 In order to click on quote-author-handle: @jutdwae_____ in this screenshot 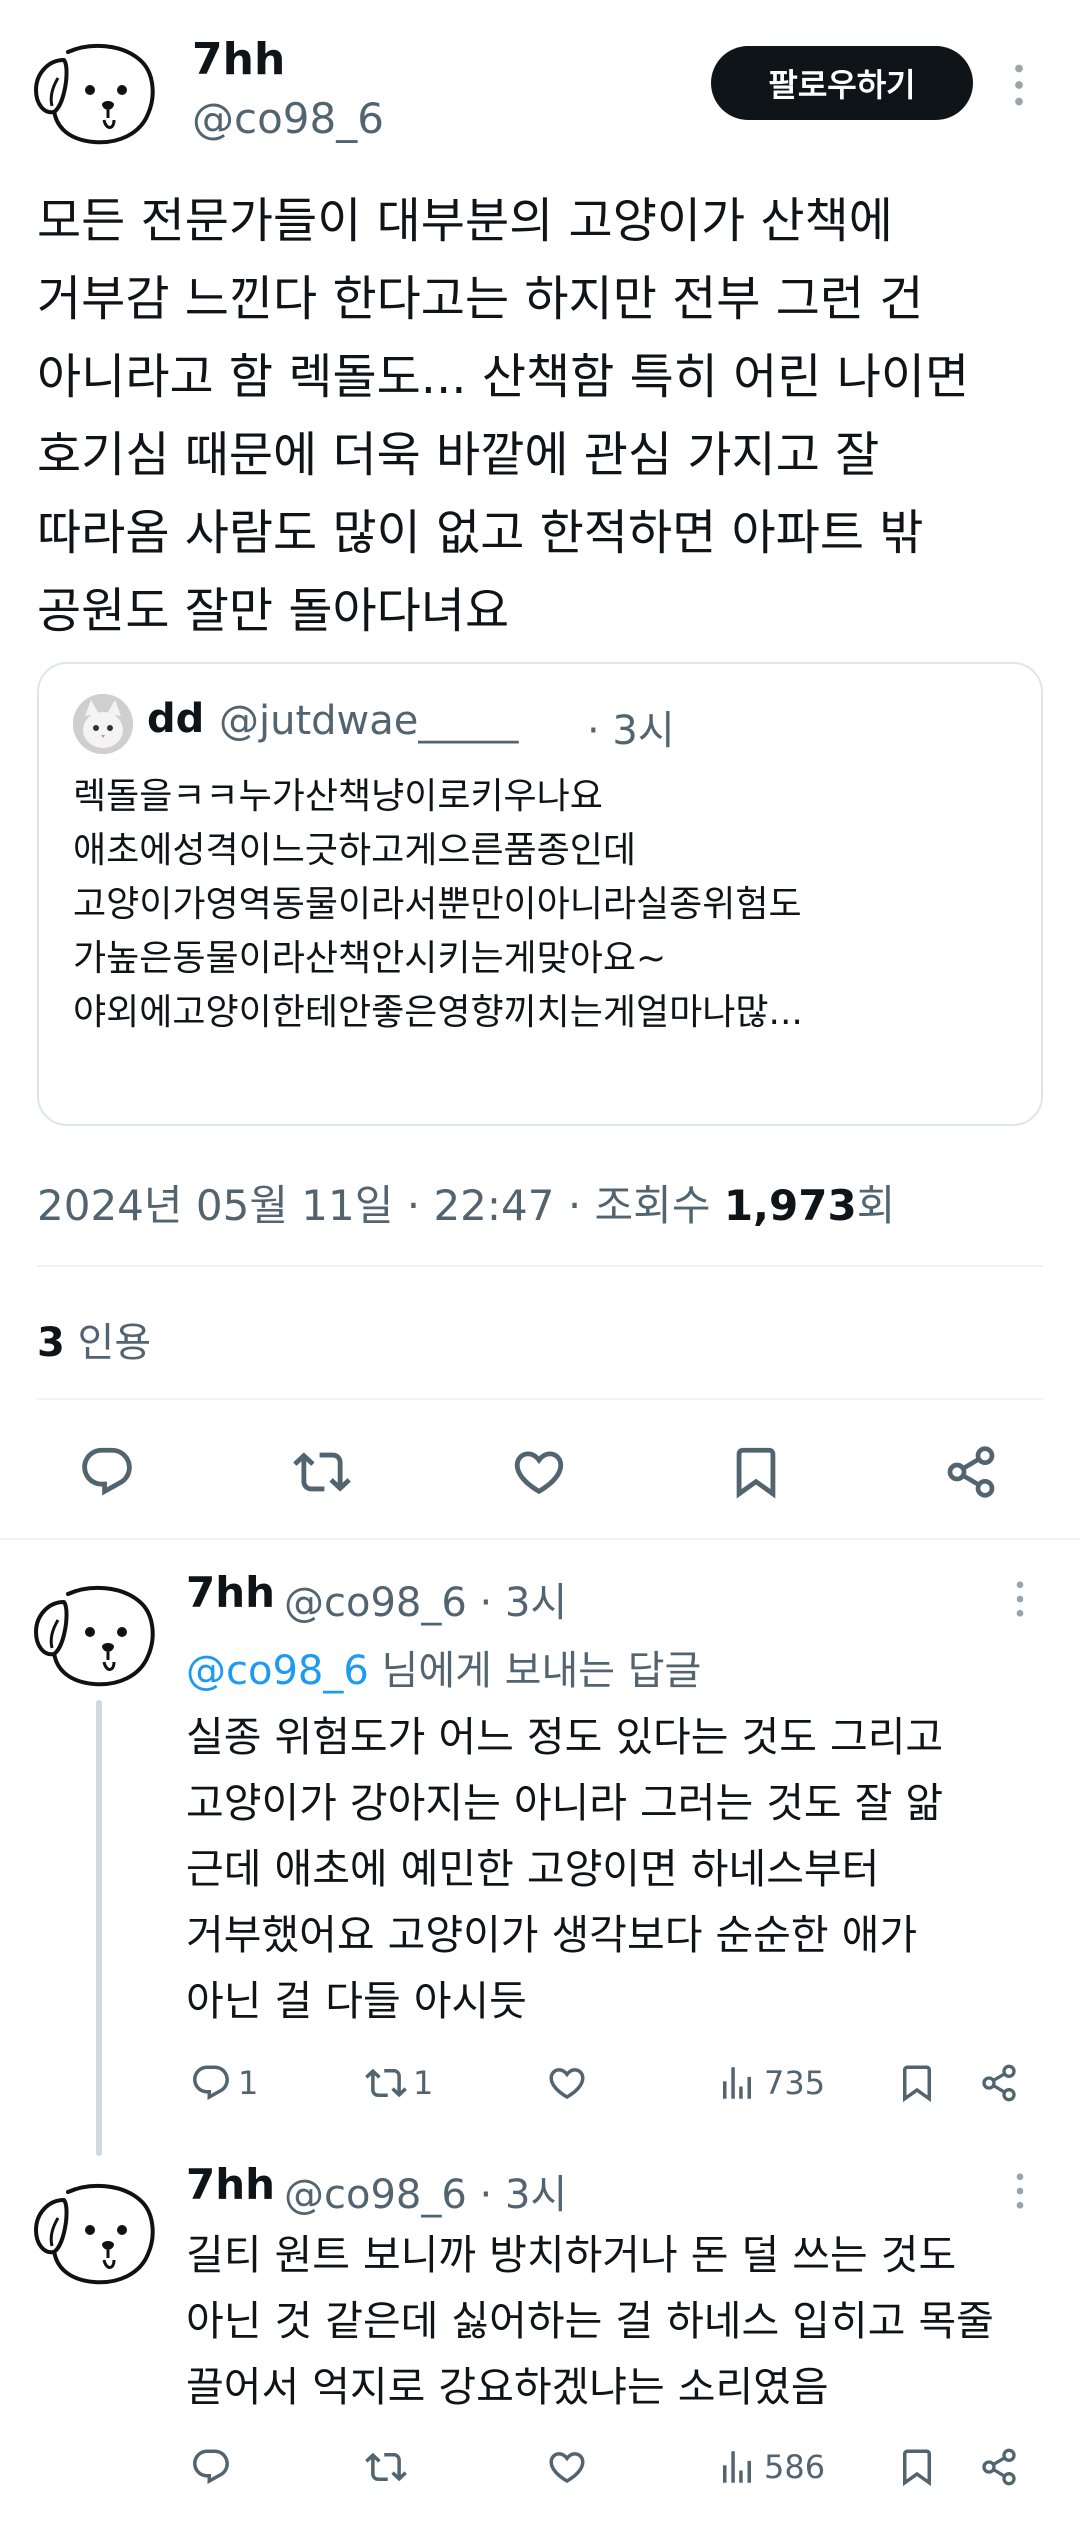, I will do `click(369, 721)`.